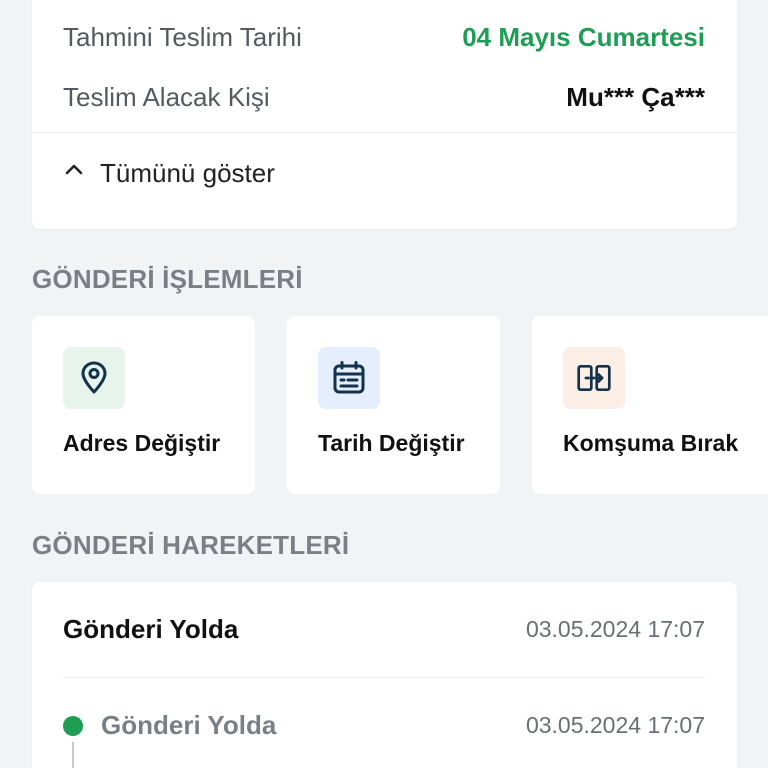 The height and width of the screenshot is (768, 768). Describe the element at coordinates (187, 173) in the screenshot. I see `show-all-label: Tümünü göster` at that location.